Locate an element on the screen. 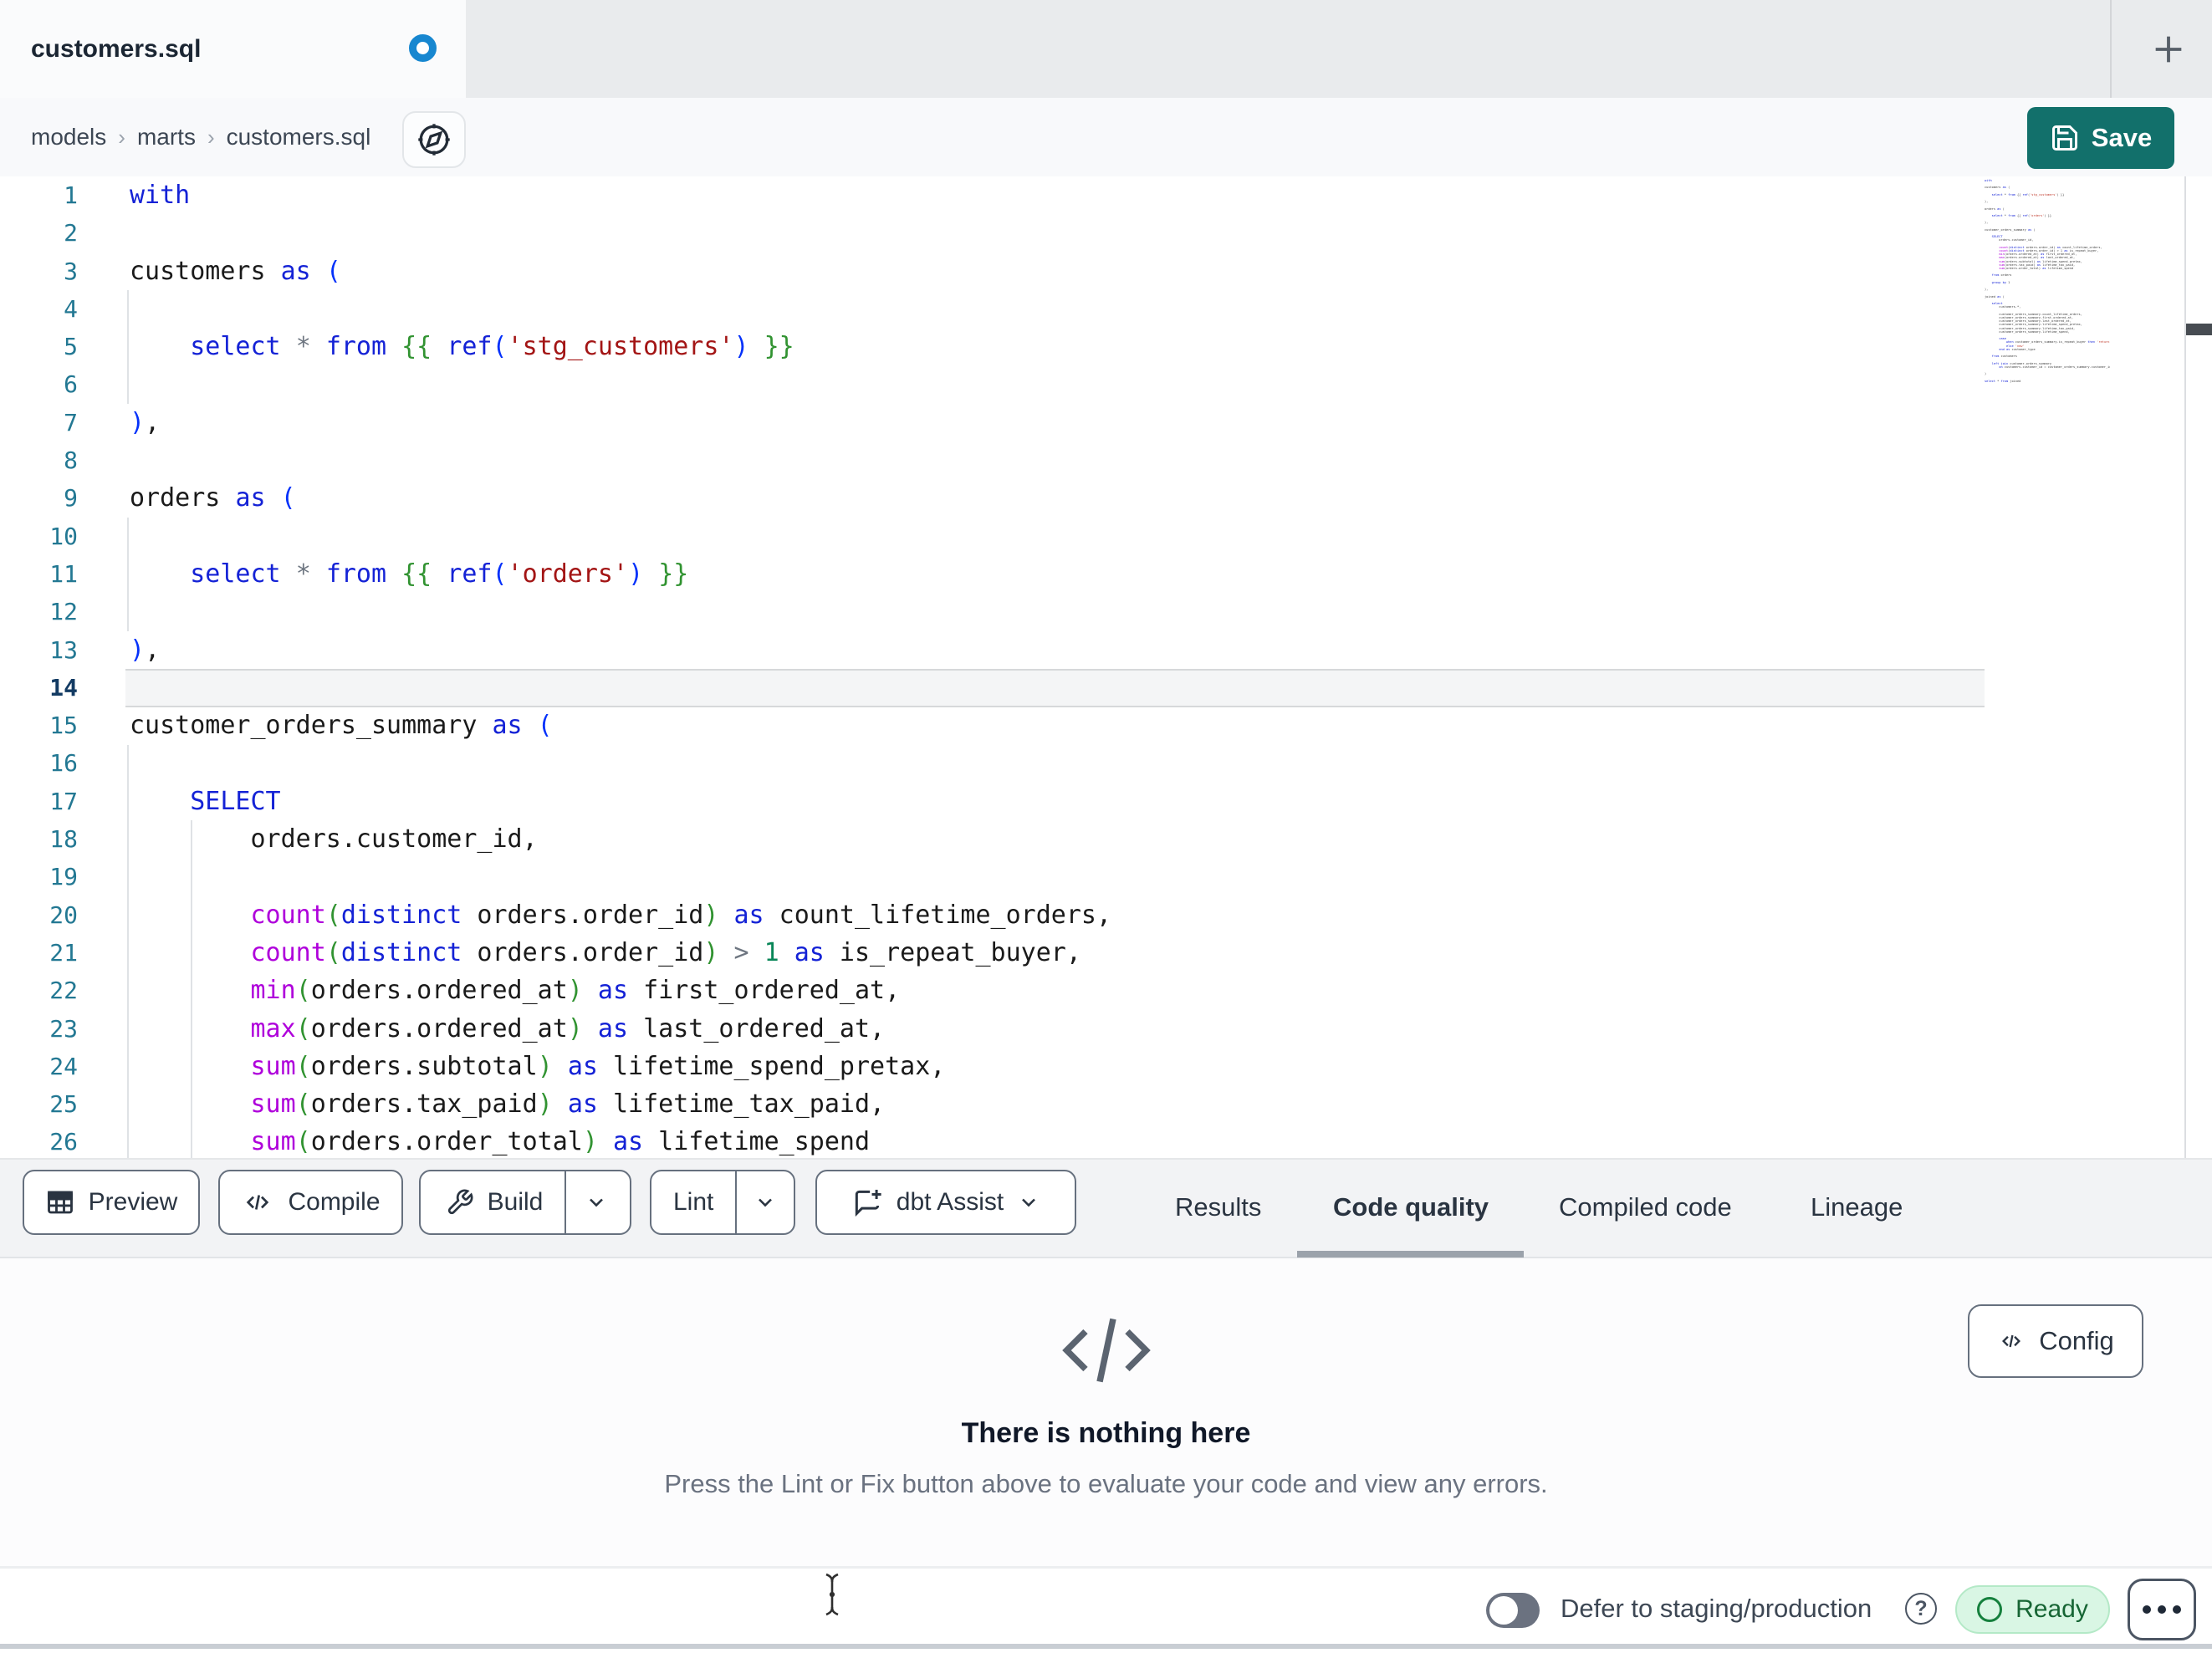 This screenshot has width=2212, height=1653. line-number: 9 is located at coordinates (62, 498).